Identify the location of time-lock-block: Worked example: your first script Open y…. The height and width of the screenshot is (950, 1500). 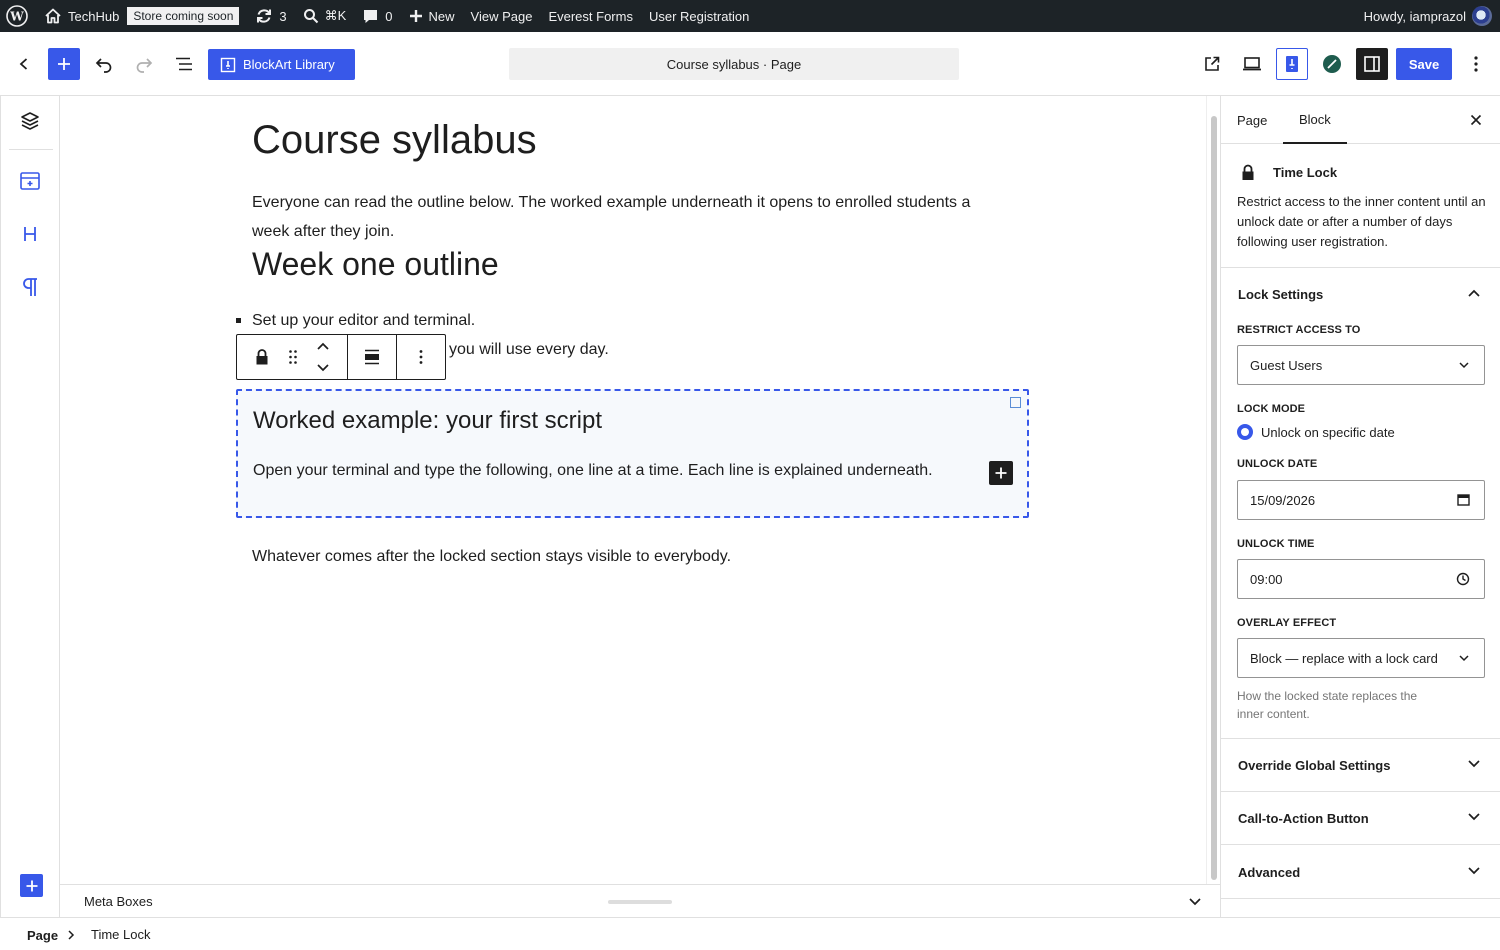
(632, 453).